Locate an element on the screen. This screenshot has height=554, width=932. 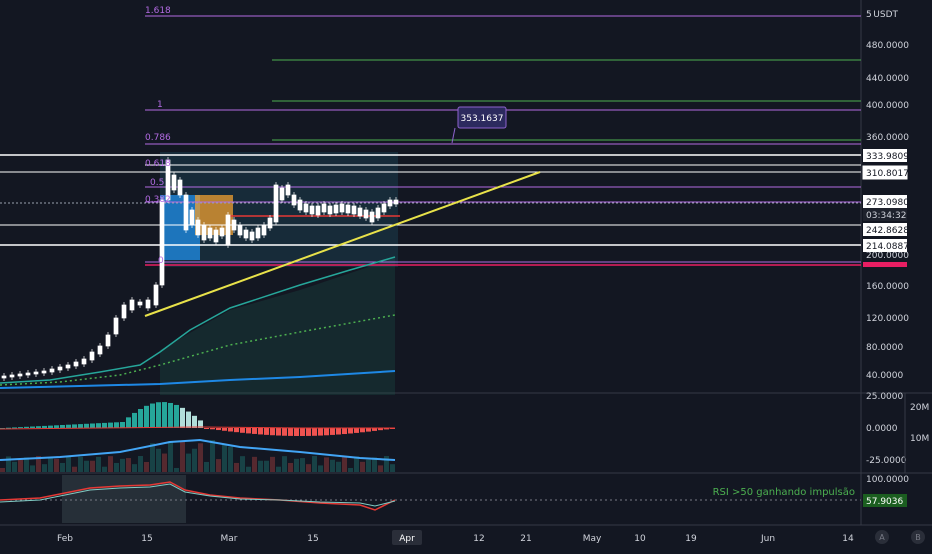
volume-tick: 10M is located at coordinates (919, 439).